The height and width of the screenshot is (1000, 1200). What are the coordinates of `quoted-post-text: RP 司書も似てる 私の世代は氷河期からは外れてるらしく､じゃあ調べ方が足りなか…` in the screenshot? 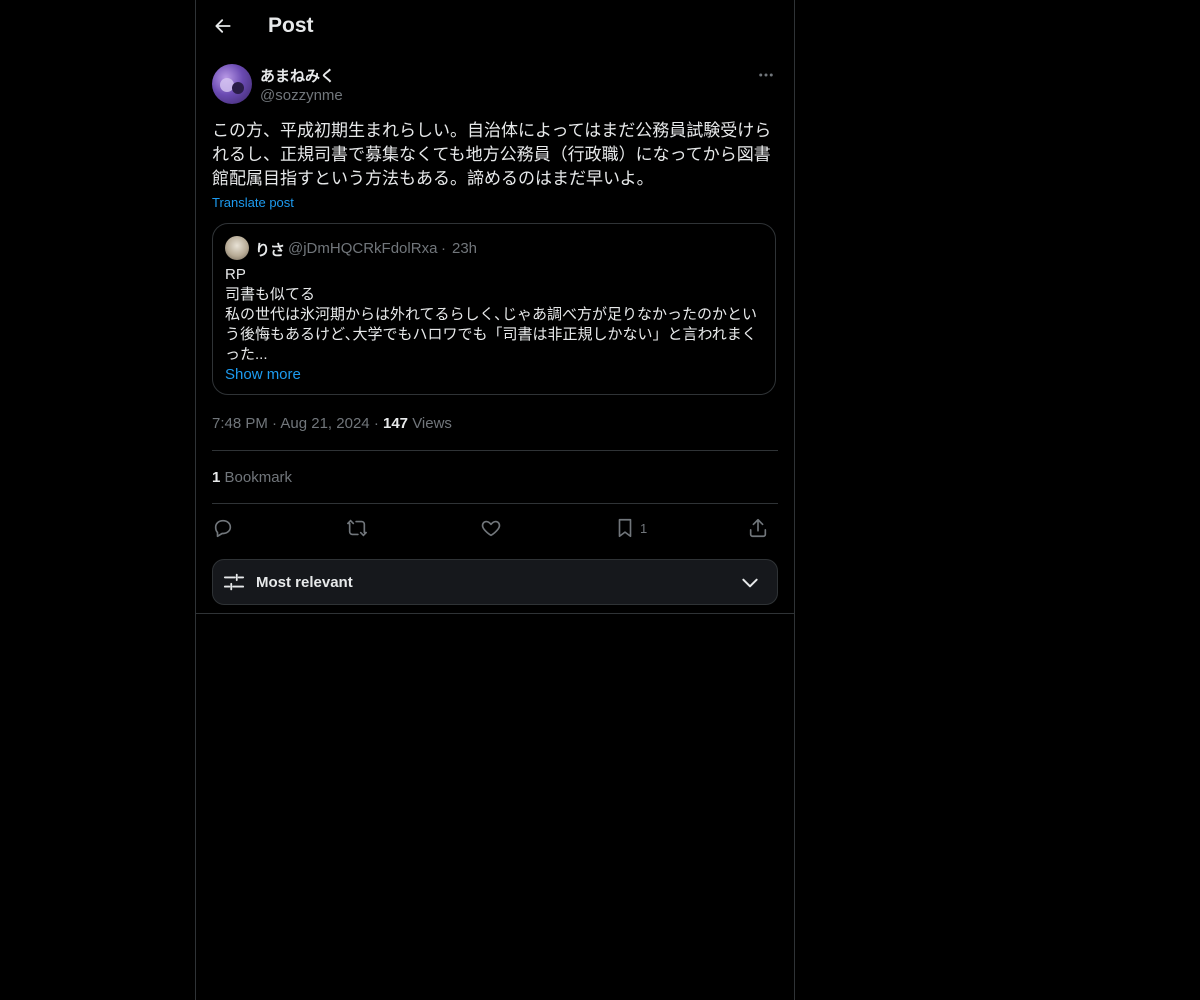 It's located at (491, 314).